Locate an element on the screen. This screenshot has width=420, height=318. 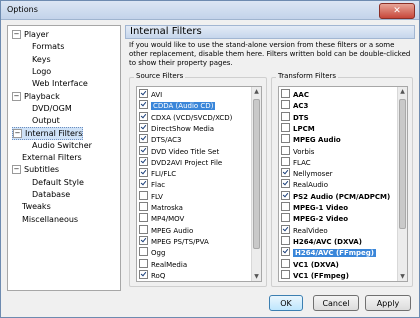
transform-filter-item: AC3 is located at coordinates (293, 105).